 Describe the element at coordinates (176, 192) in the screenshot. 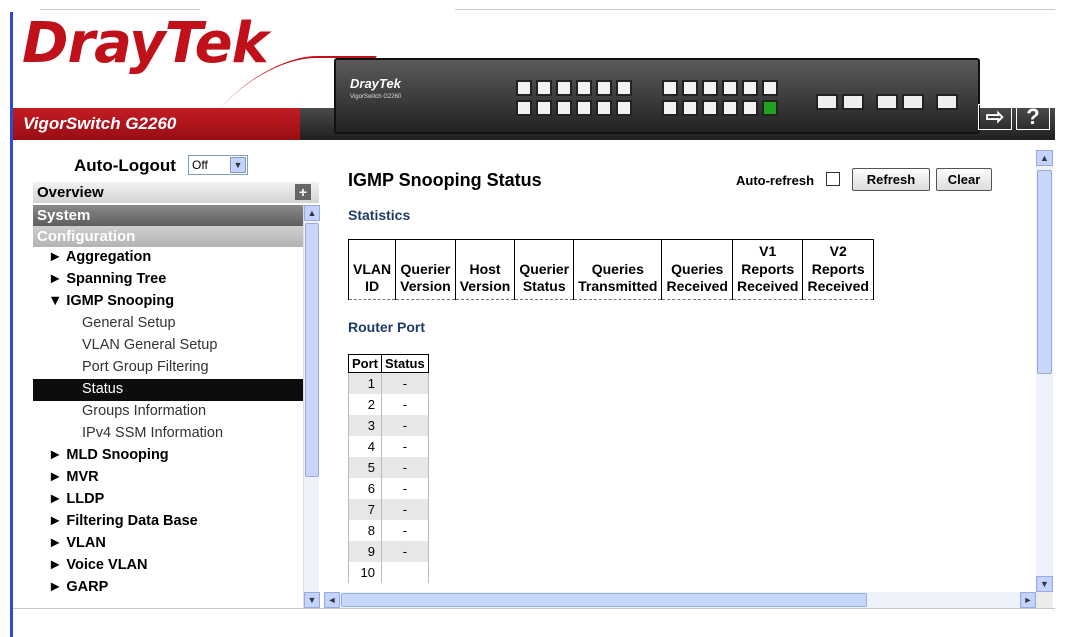

I see `menu-overview: Overview +` at that location.